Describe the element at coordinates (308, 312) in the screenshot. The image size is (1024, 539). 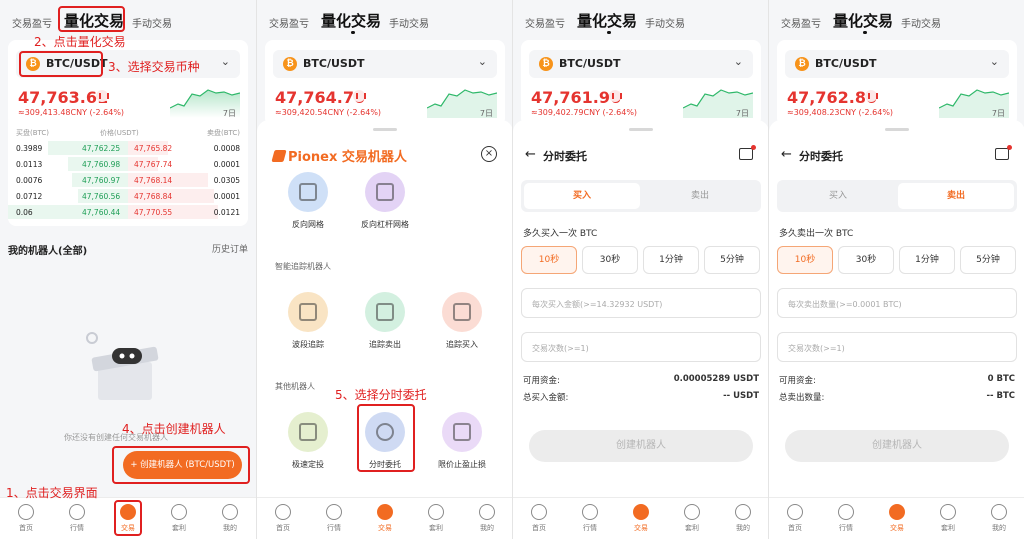
I see `swing-tracking-icon` at that location.